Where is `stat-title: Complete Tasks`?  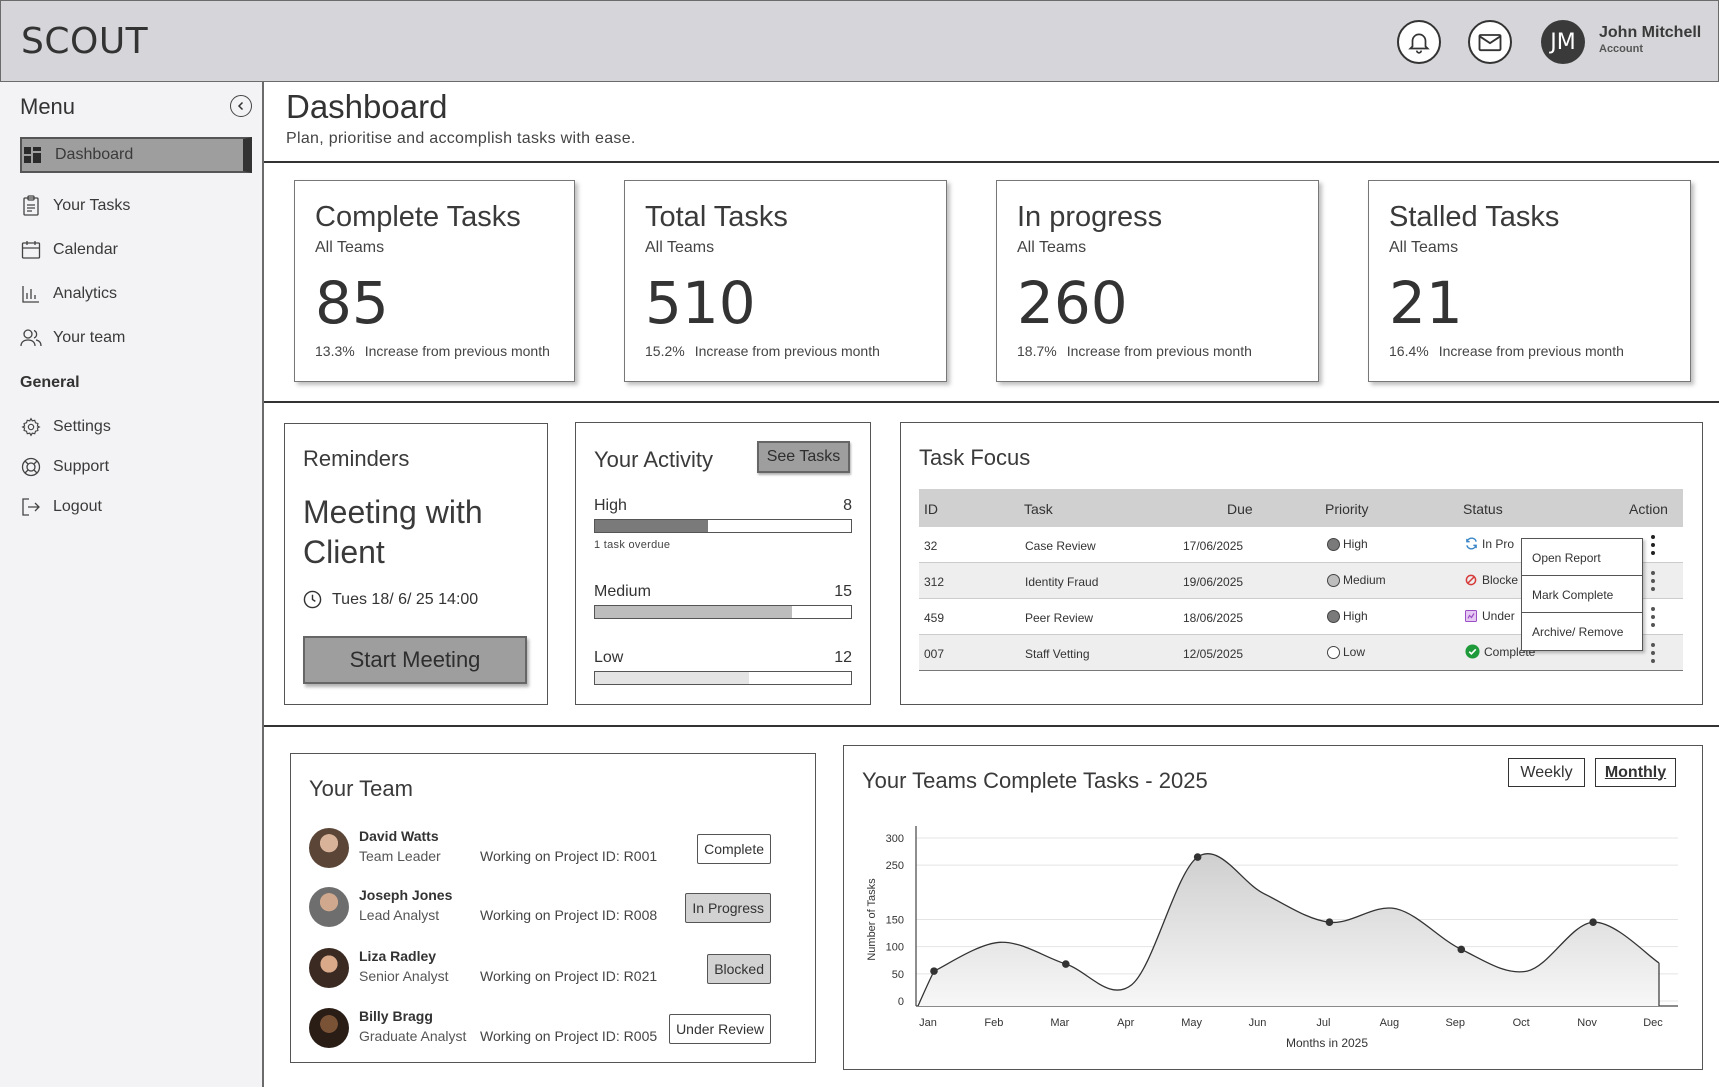 stat-title: Complete Tasks is located at coordinates (418, 217).